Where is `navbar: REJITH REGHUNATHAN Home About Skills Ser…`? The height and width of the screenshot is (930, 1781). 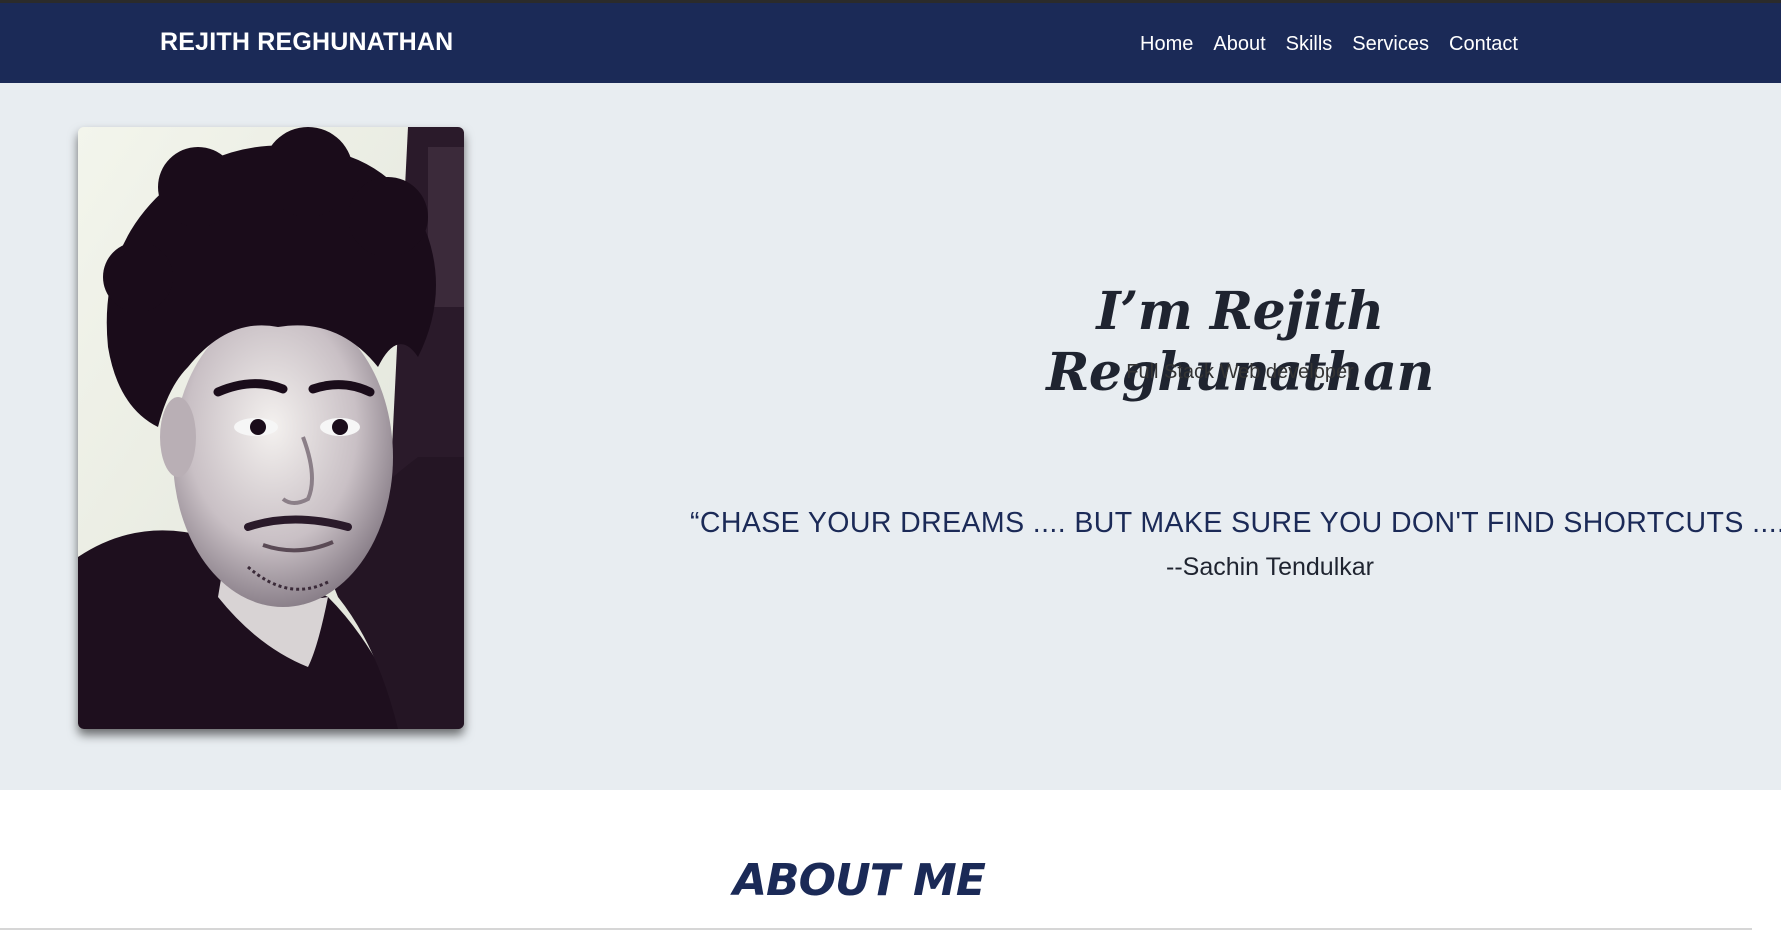
navbar: REJITH REGHUNATHAN Home About Skills Ser… is located at coordinates (890, 43).